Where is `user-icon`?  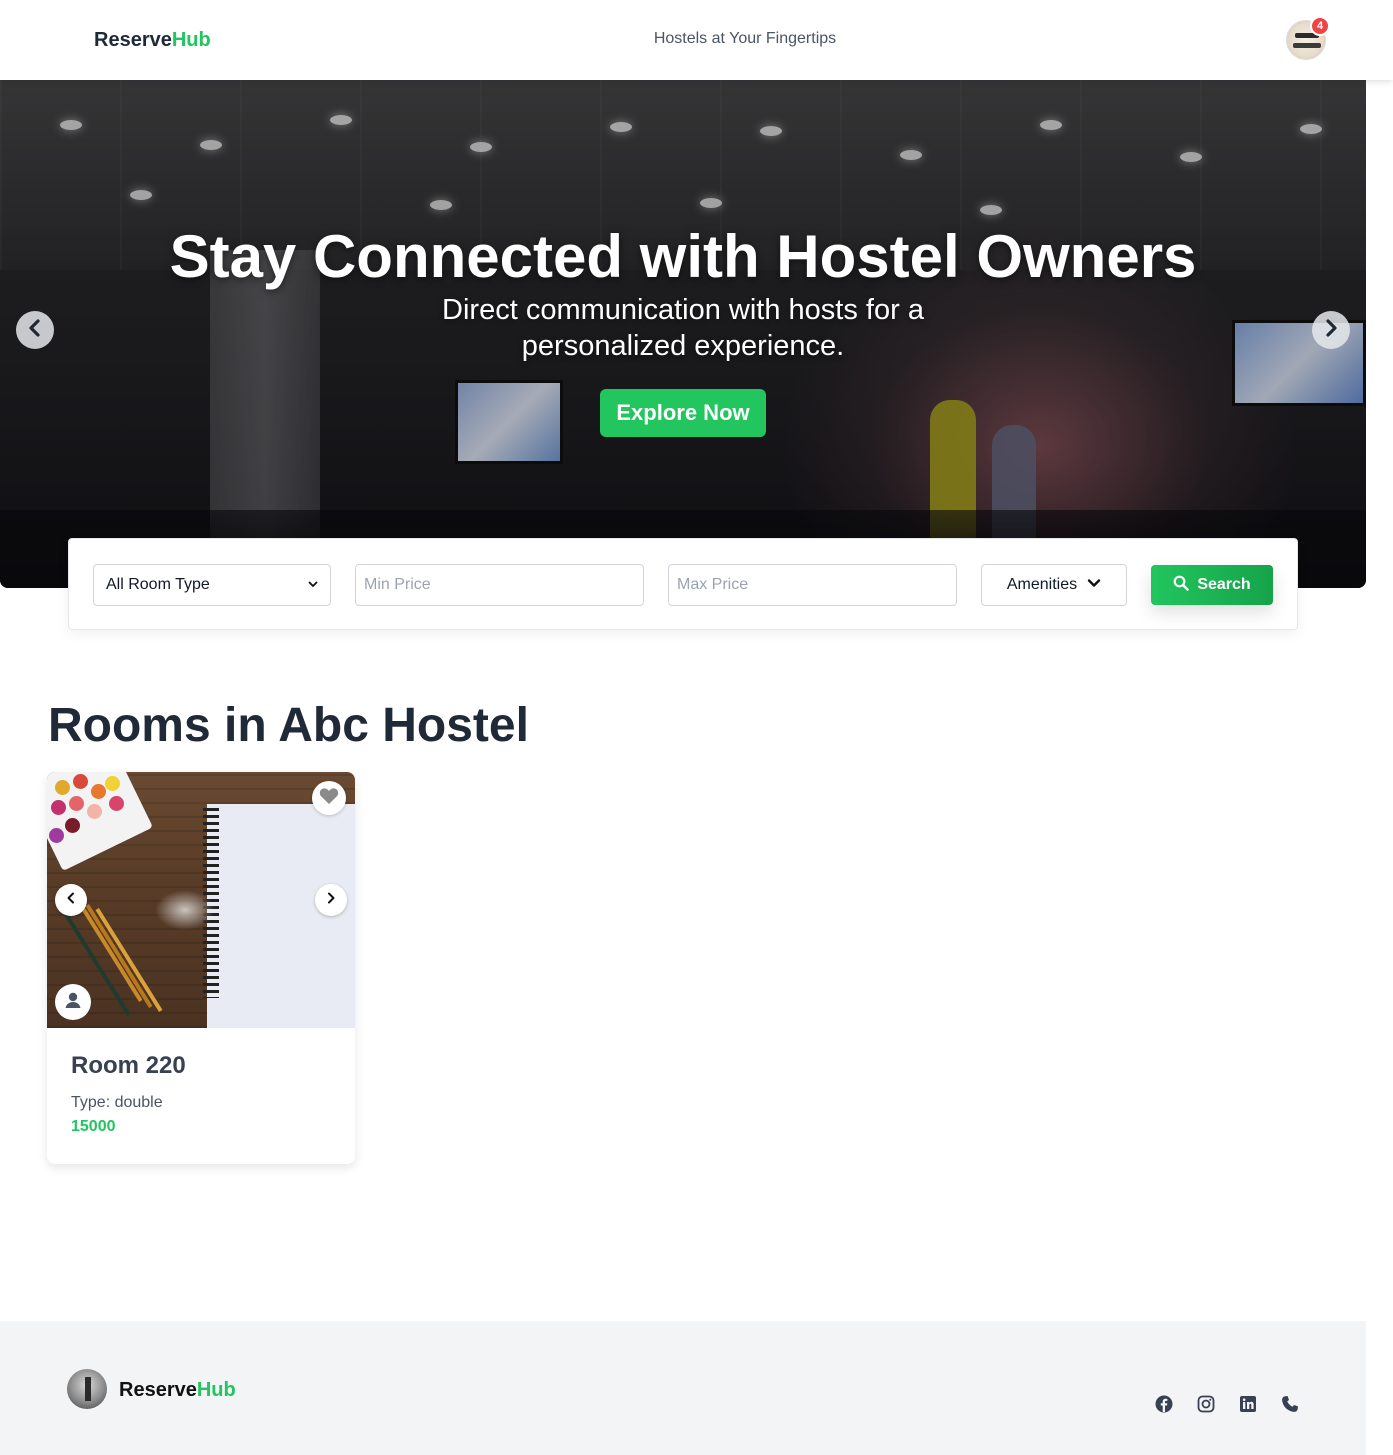 user-icon is located at coordinates (73, 1002).